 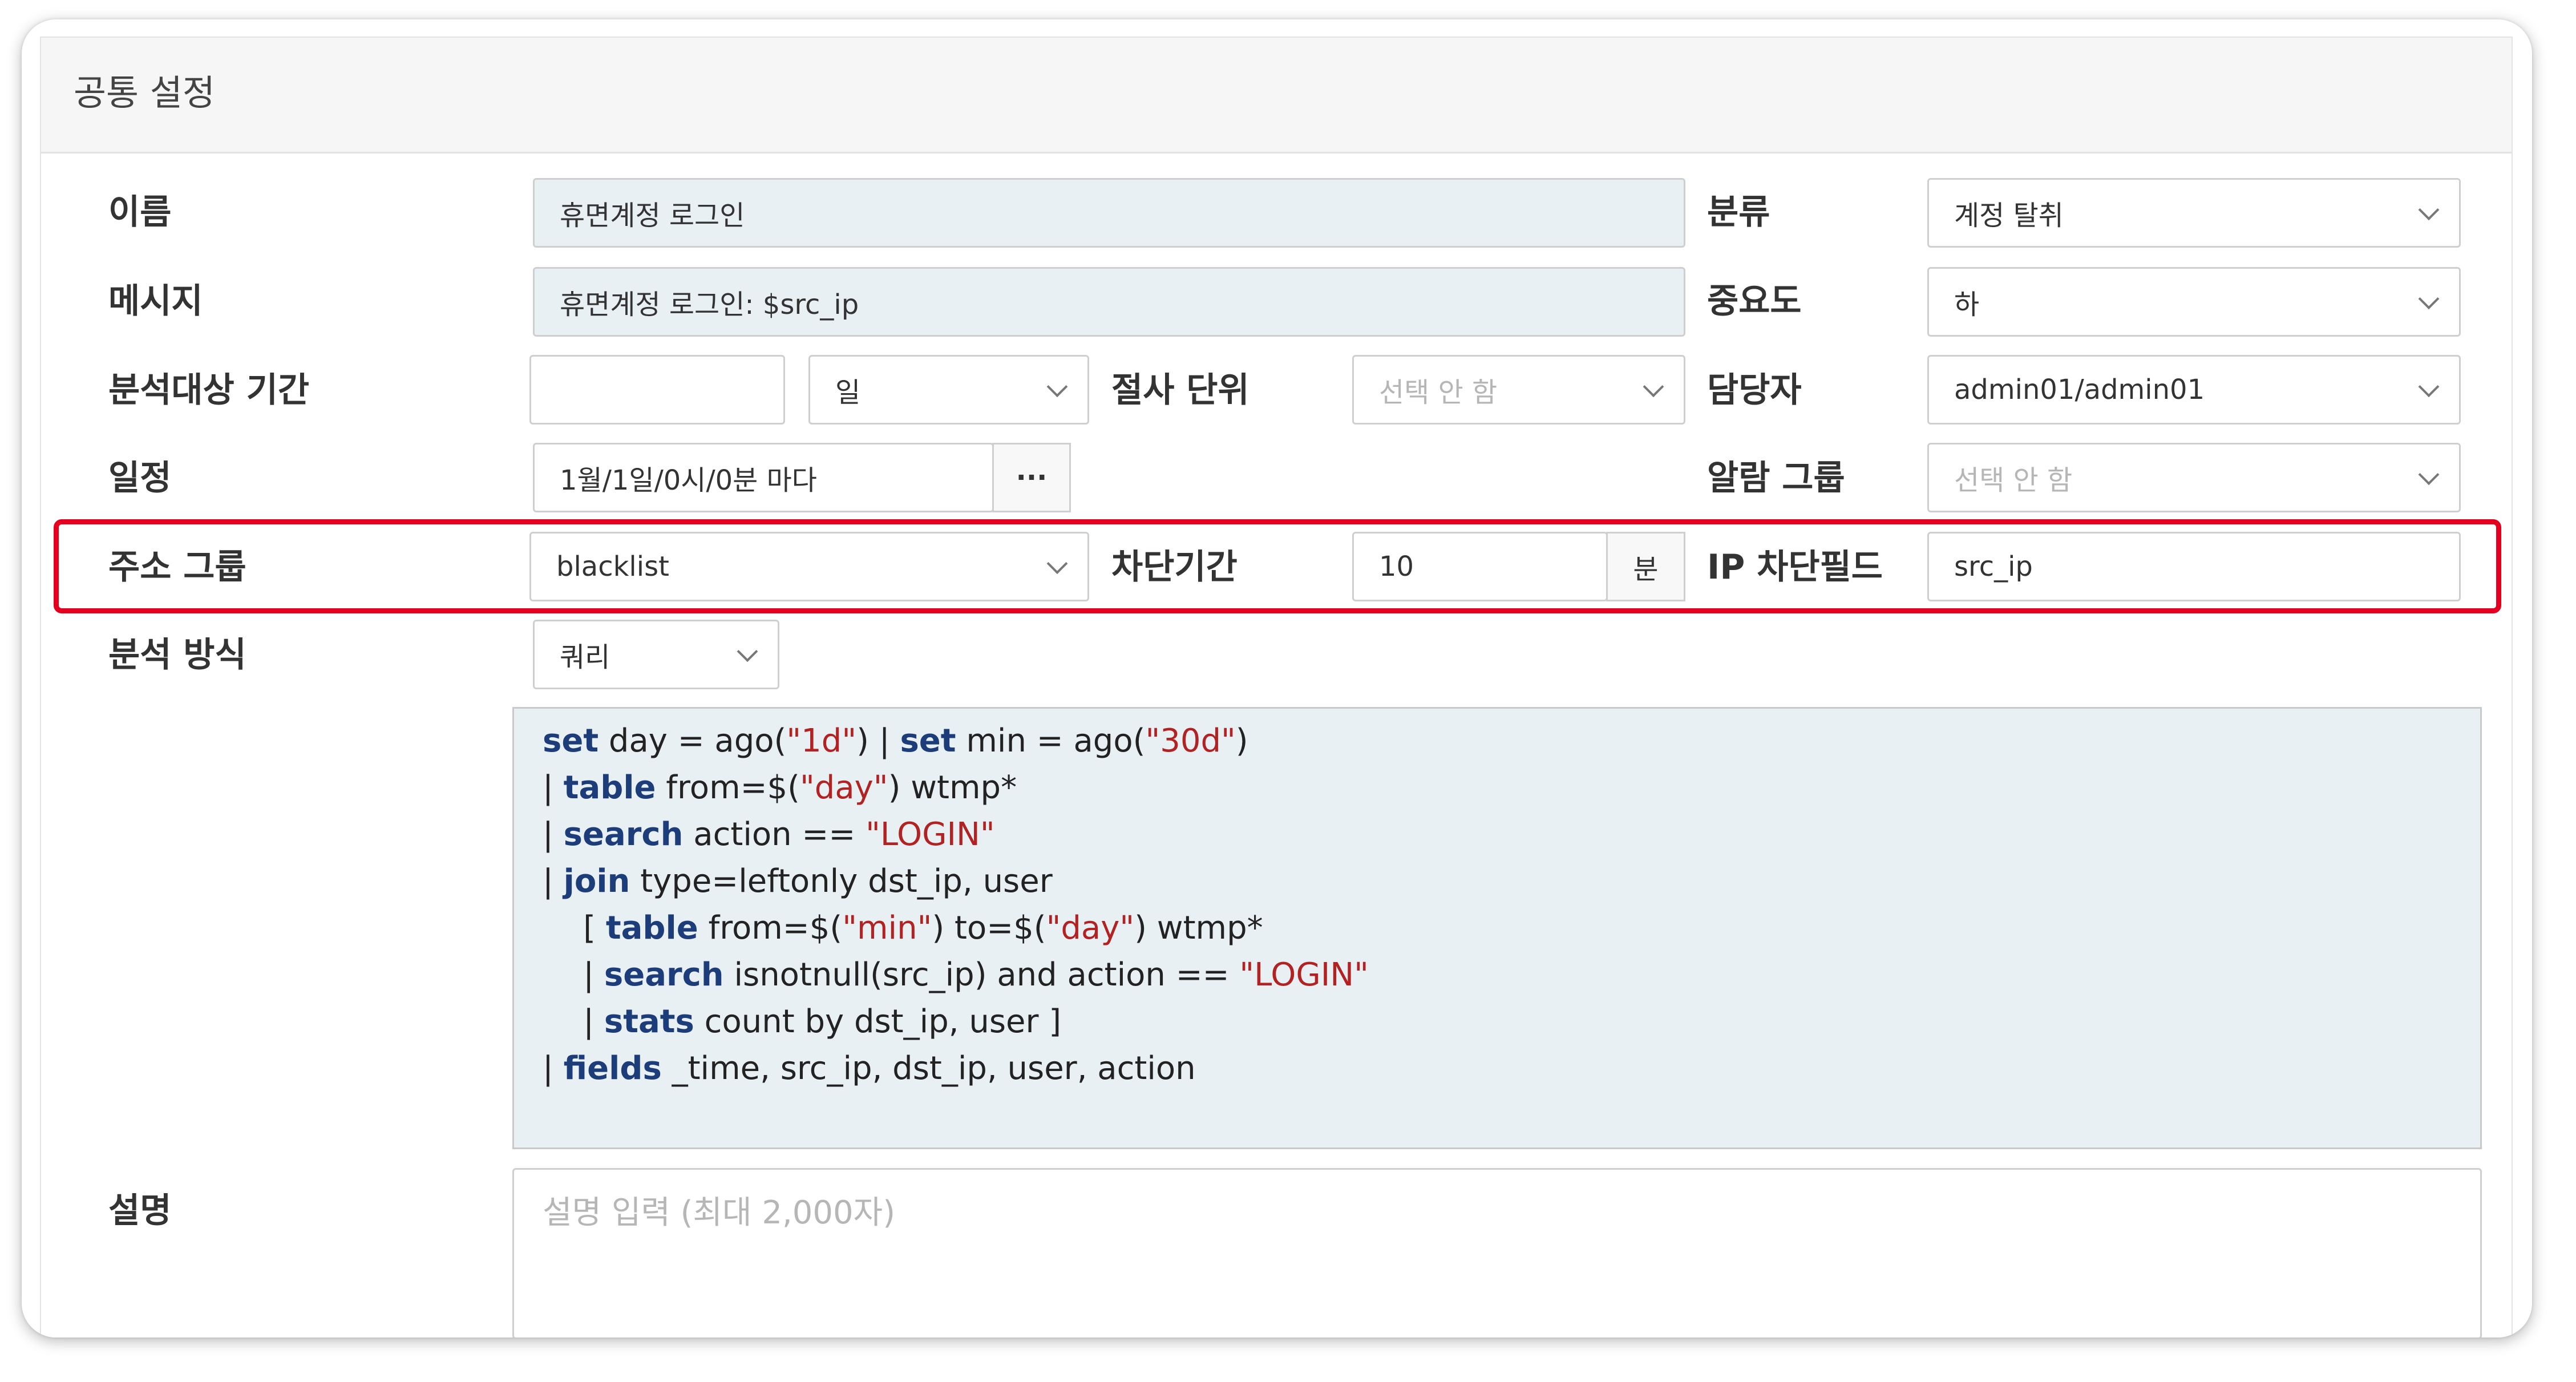 What do you see at coordinates (1754, 301) in the screenshot?
I see `severity-label: 중요도` at bounding box center [1754, 301].